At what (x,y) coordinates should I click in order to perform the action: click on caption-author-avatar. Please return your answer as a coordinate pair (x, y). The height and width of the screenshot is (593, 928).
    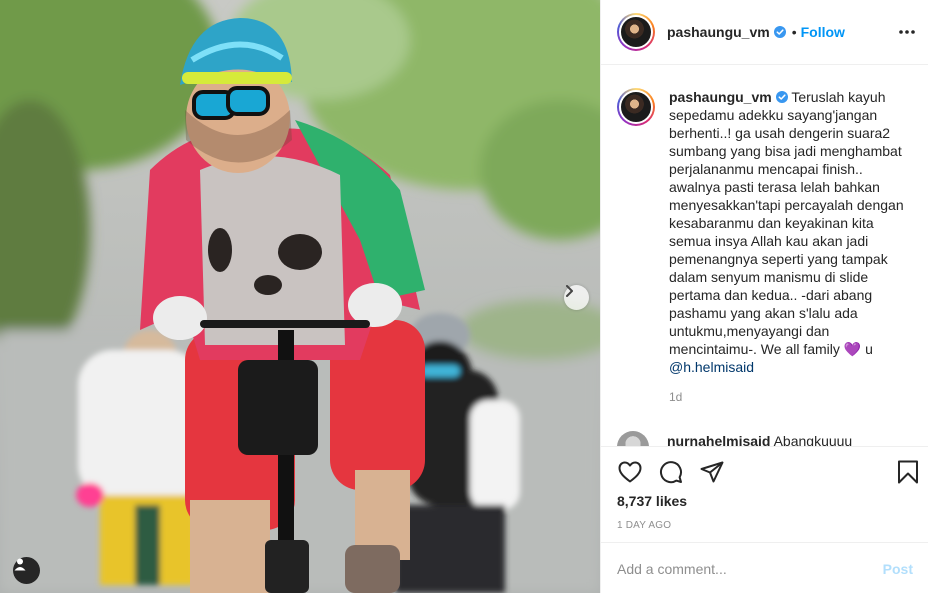
    Looking at the image, I should click on (636, 107).